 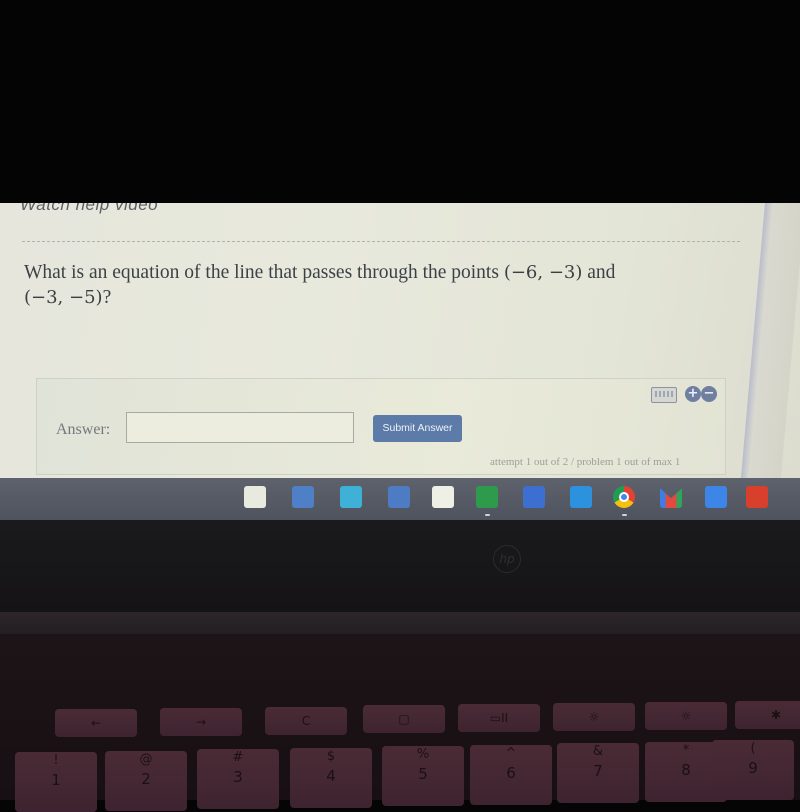 I want to click on number-key: #3, so click(x=238, y=779).